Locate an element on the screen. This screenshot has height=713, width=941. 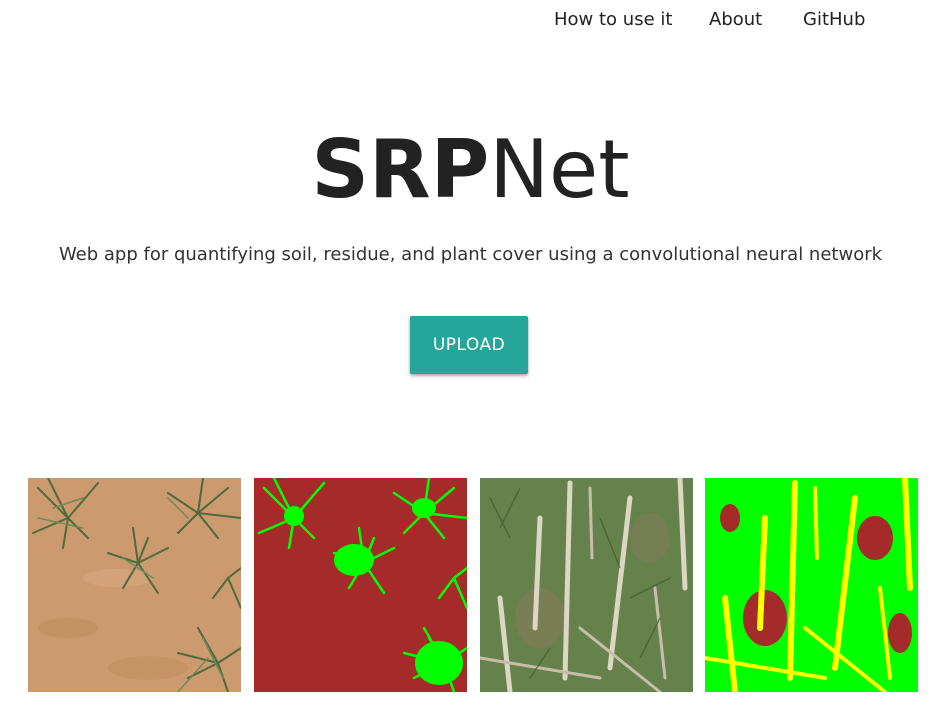
example-mask-soil-plants-image is located at coordinates (360, 585).